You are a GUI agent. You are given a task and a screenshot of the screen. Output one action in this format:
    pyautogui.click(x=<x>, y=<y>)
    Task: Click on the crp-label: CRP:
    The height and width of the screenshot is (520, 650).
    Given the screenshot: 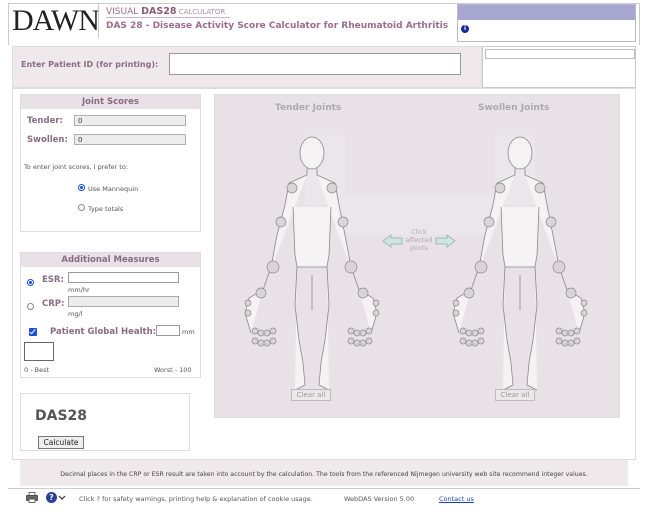 What is the action you would take?
    pyautogui.click(x=53, y=304)
    